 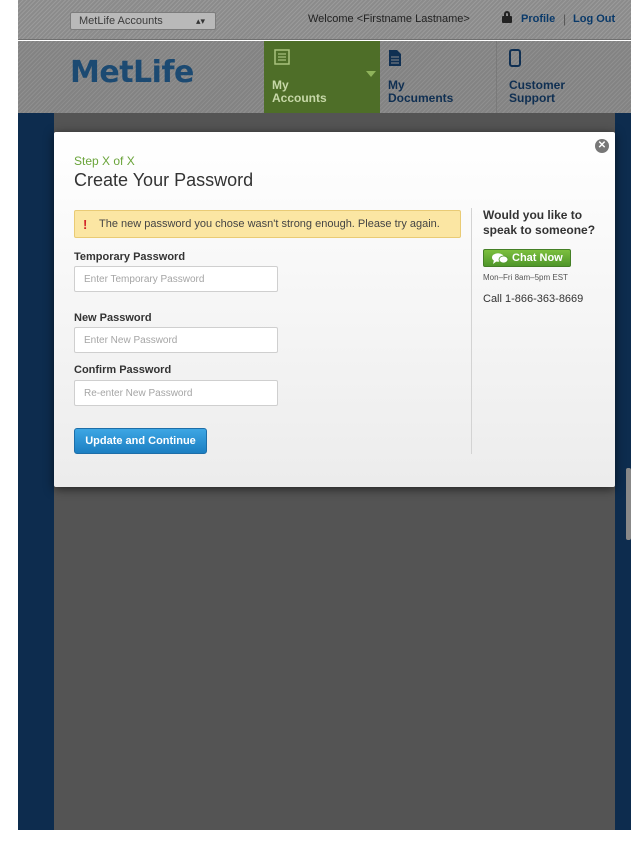 I want to click on account-select-value: MetLife Accounts, so click(x=121, y=21).